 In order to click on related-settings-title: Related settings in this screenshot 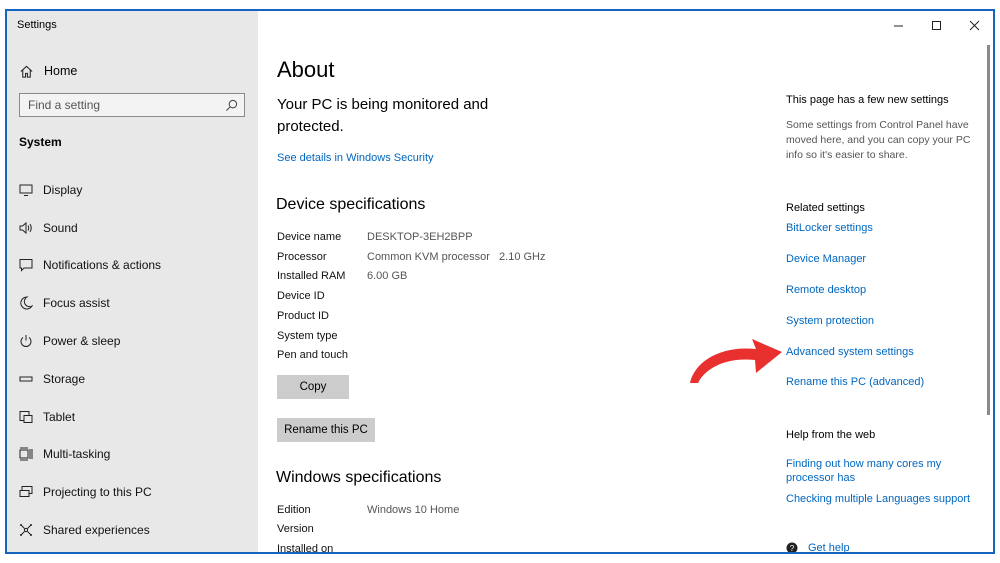, I will do `click(825, 208)`.